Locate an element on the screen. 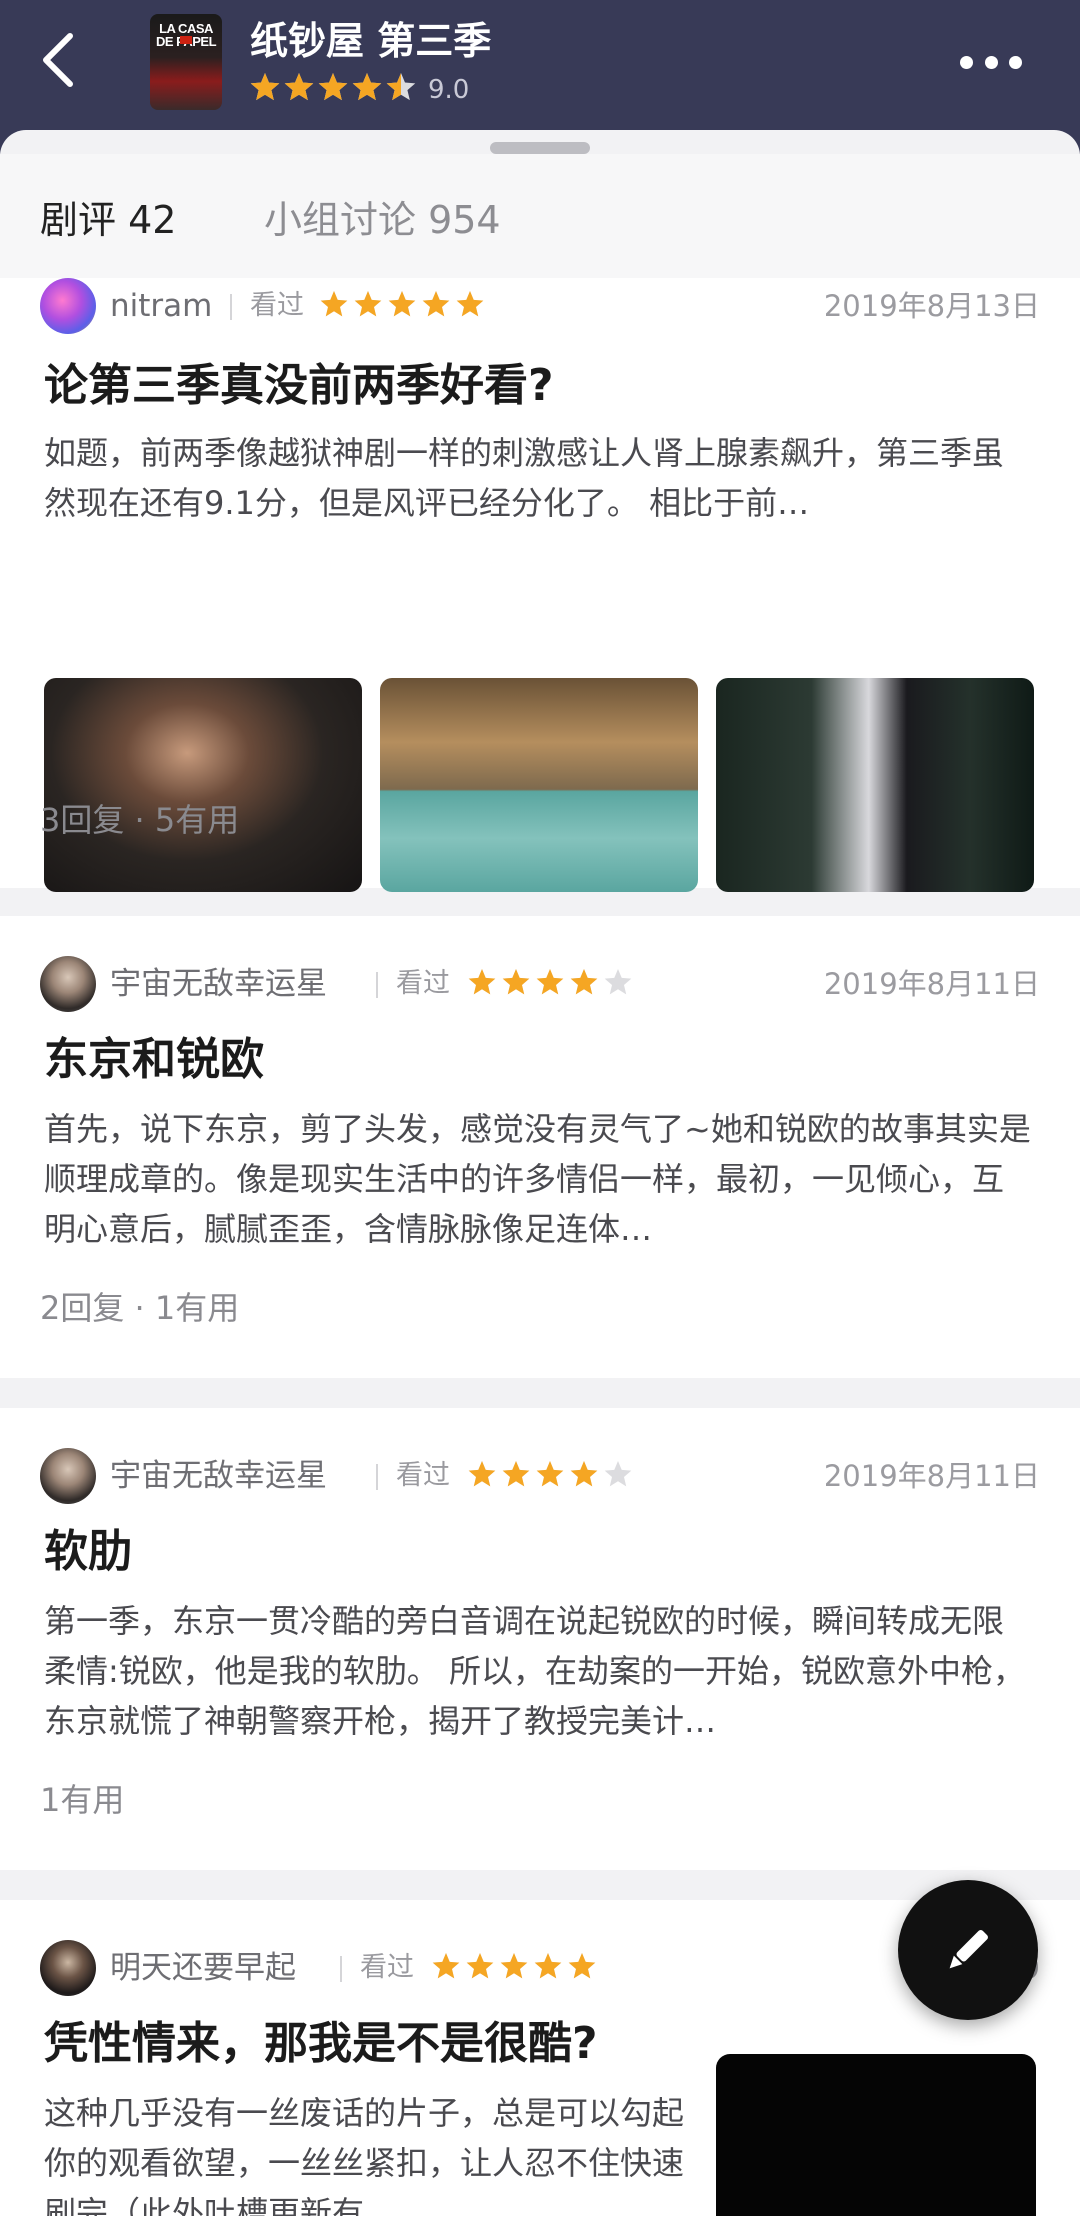 The image size is (1080, 2216). tab-reviews: 剧评 42 is located at coordinates (108, 220).